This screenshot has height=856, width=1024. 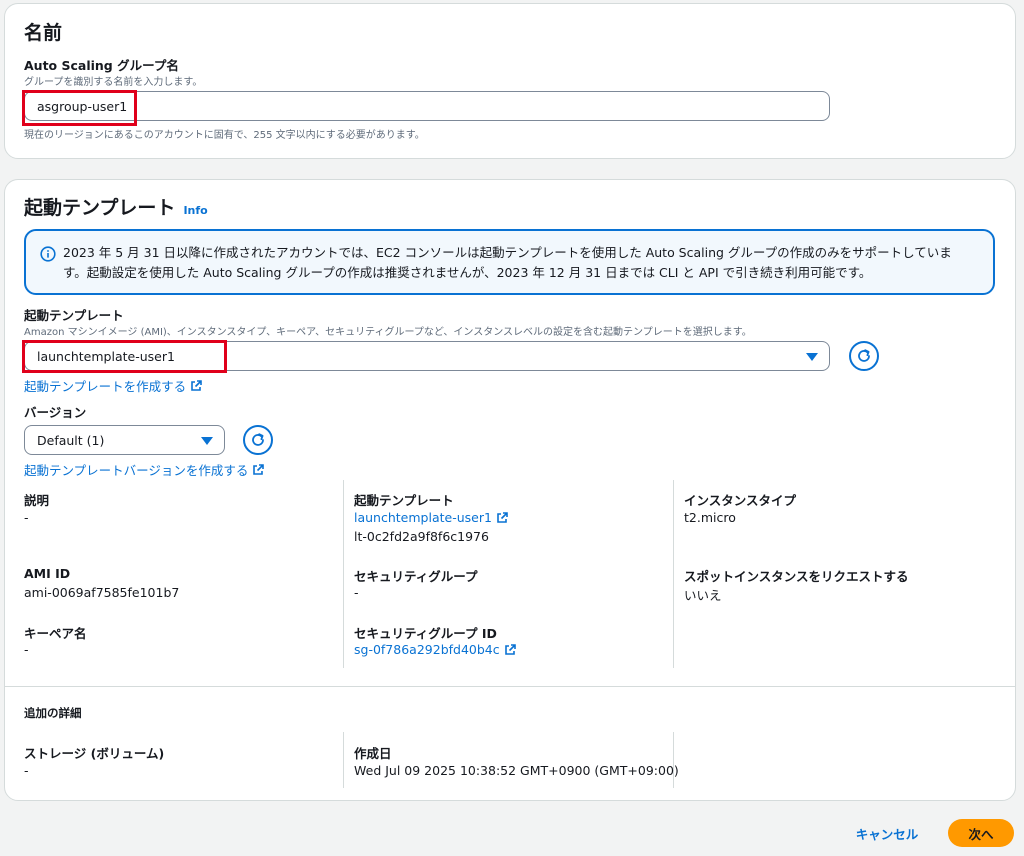 I want to click on template-select-label: 起動テンプレート, so click(x=74, y=315).